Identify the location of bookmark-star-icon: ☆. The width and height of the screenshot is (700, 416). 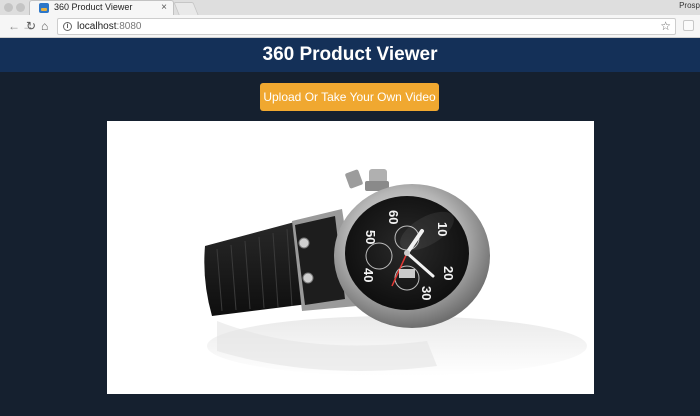
(665, 26).